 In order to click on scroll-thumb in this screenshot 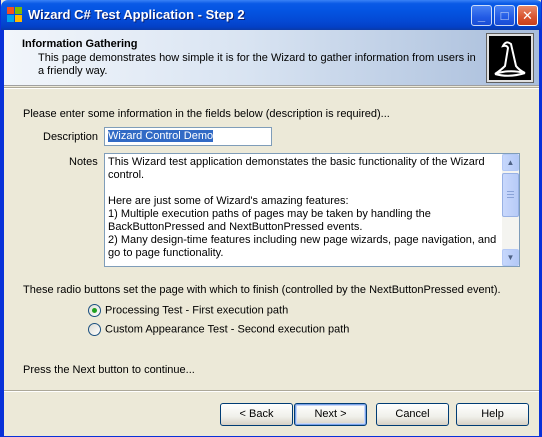, I will do `click(510, 195)`.